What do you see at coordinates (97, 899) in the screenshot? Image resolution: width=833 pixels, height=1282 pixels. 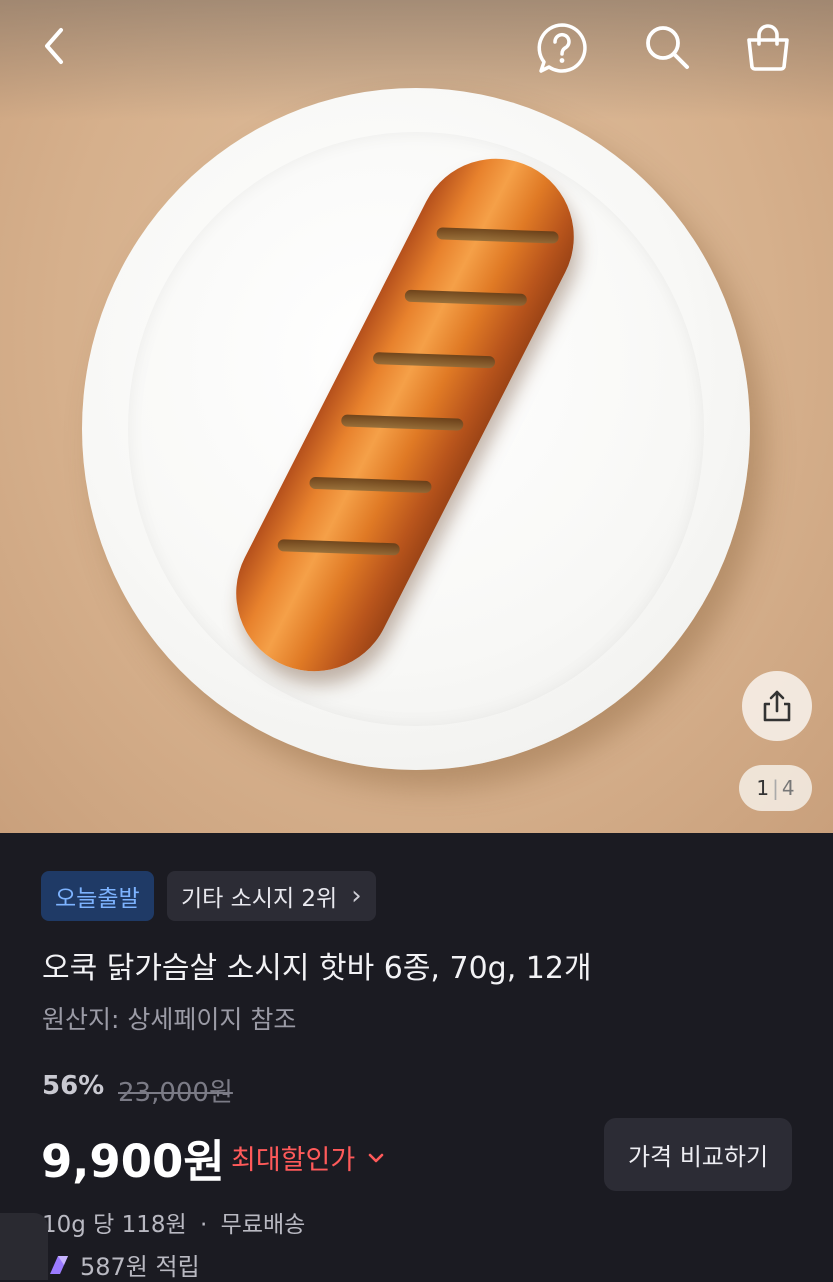 I see `today-shipping-label: 오늘출발` at bounding box center [97, 899].